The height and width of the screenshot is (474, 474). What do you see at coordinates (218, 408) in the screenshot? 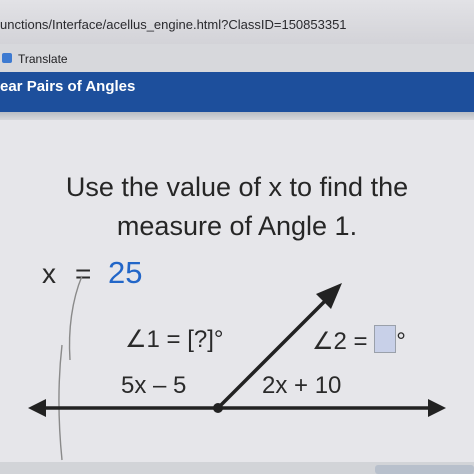
I see `vertex-point` at bounding box center [218, 408].